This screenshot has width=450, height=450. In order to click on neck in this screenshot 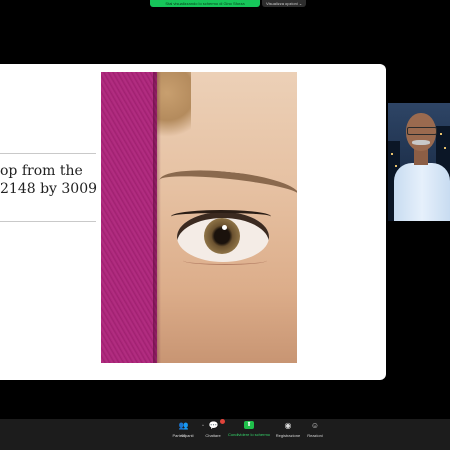, I will do `click(421, 157)`.